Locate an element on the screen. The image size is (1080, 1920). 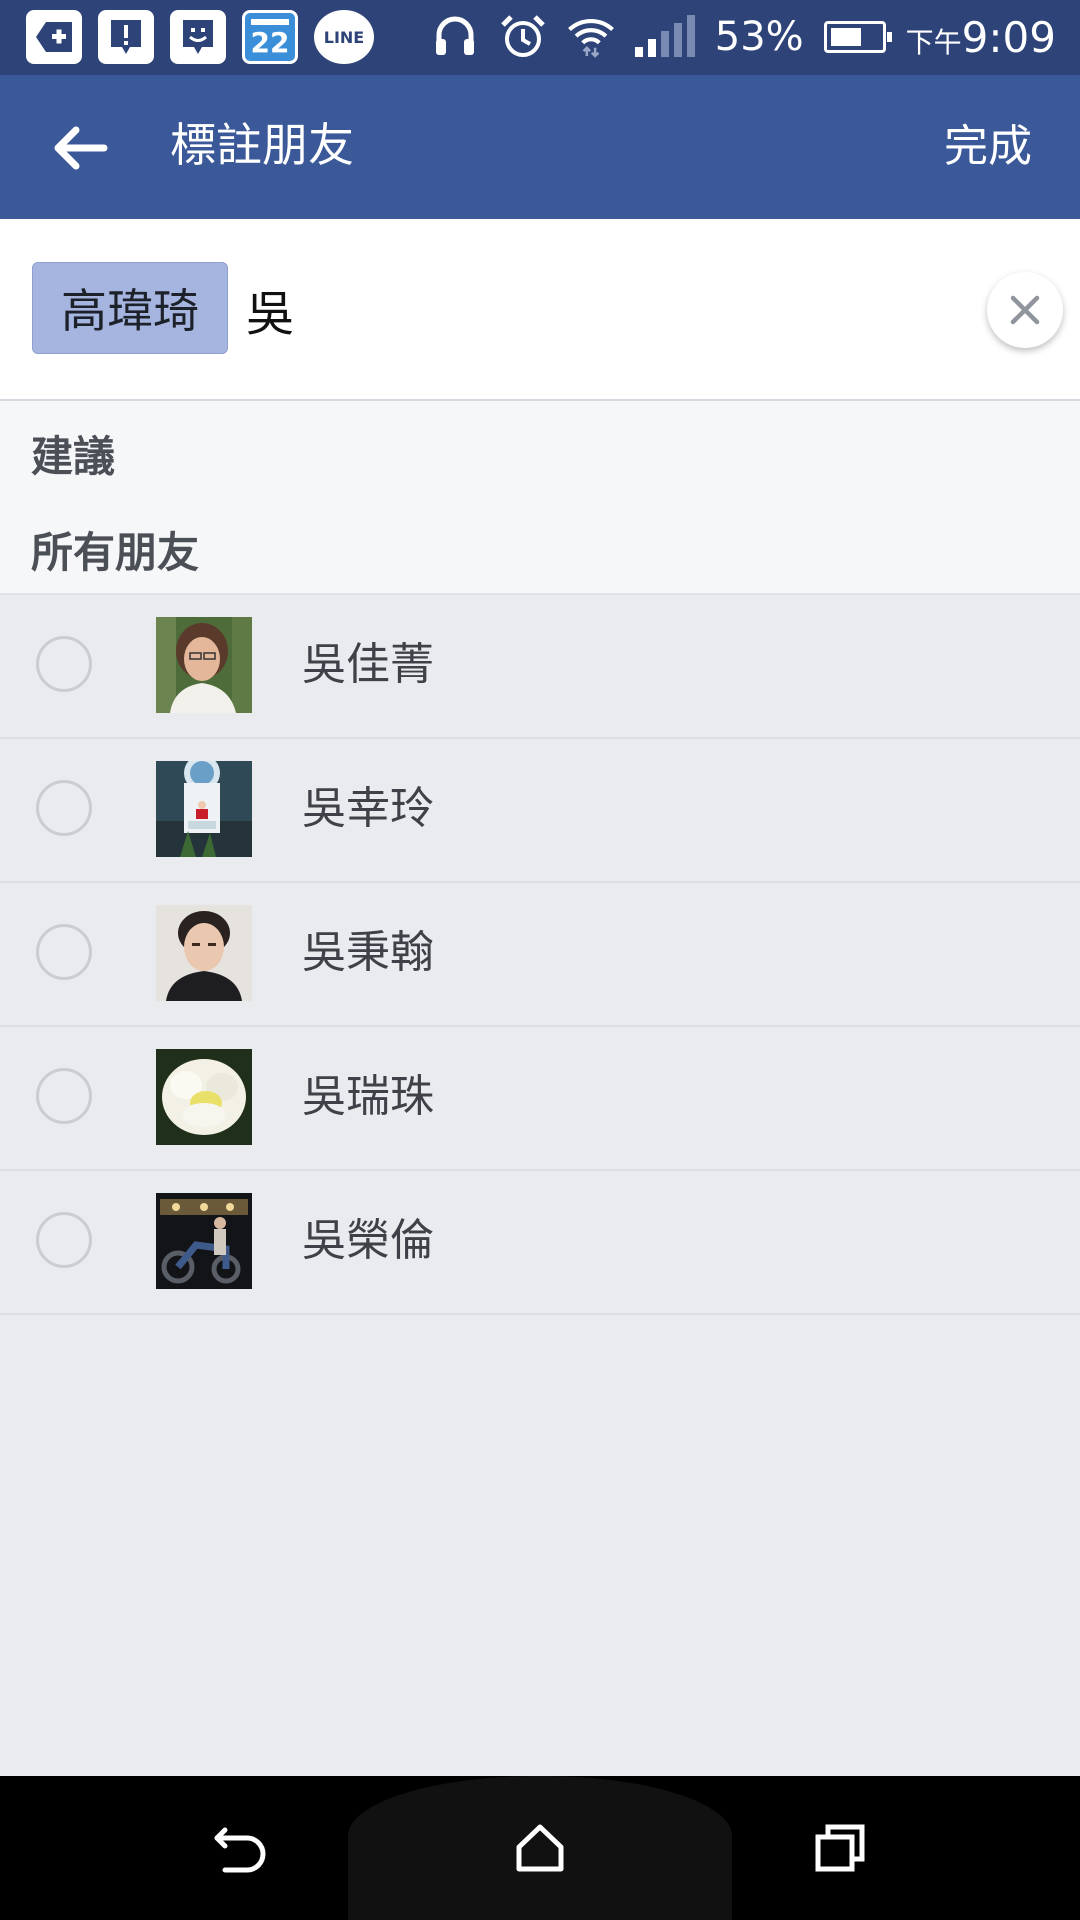
line-label: LINE is located at coordinates (344, 37).